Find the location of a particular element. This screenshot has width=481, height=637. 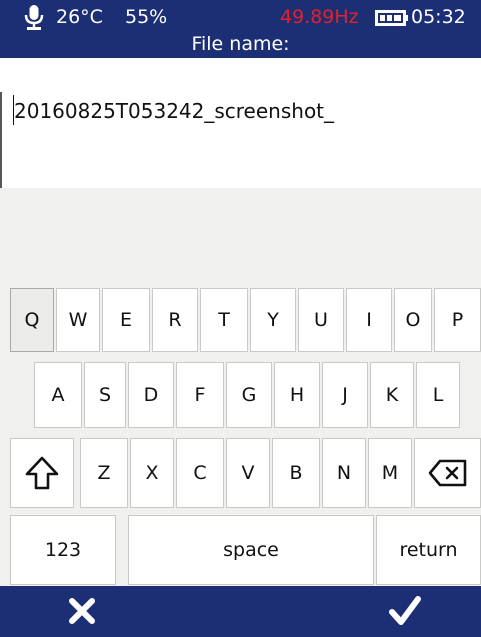

key-l: L is located at coordinates (438, 395).